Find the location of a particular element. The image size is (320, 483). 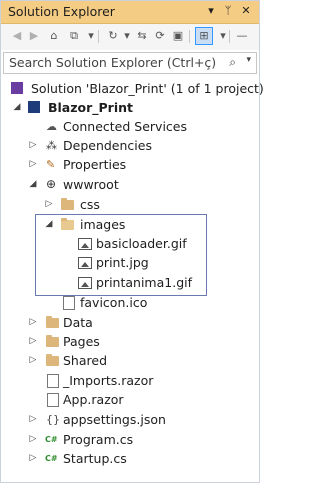

tree-item-printanima1-gif: printanima1.gif is located at coordinates (130, 282).